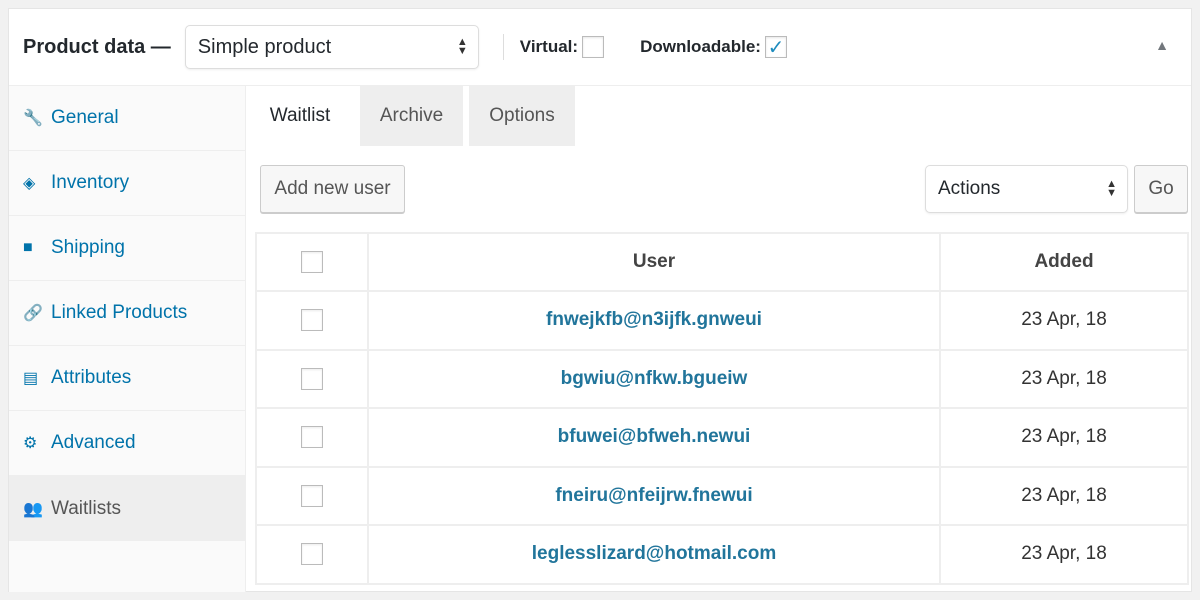  What do you see at coordinates (1026, 189) in the screenshot?
I see `bulk-actions-select: Actions ▲ ▼` at bounding box center [1026, 189].